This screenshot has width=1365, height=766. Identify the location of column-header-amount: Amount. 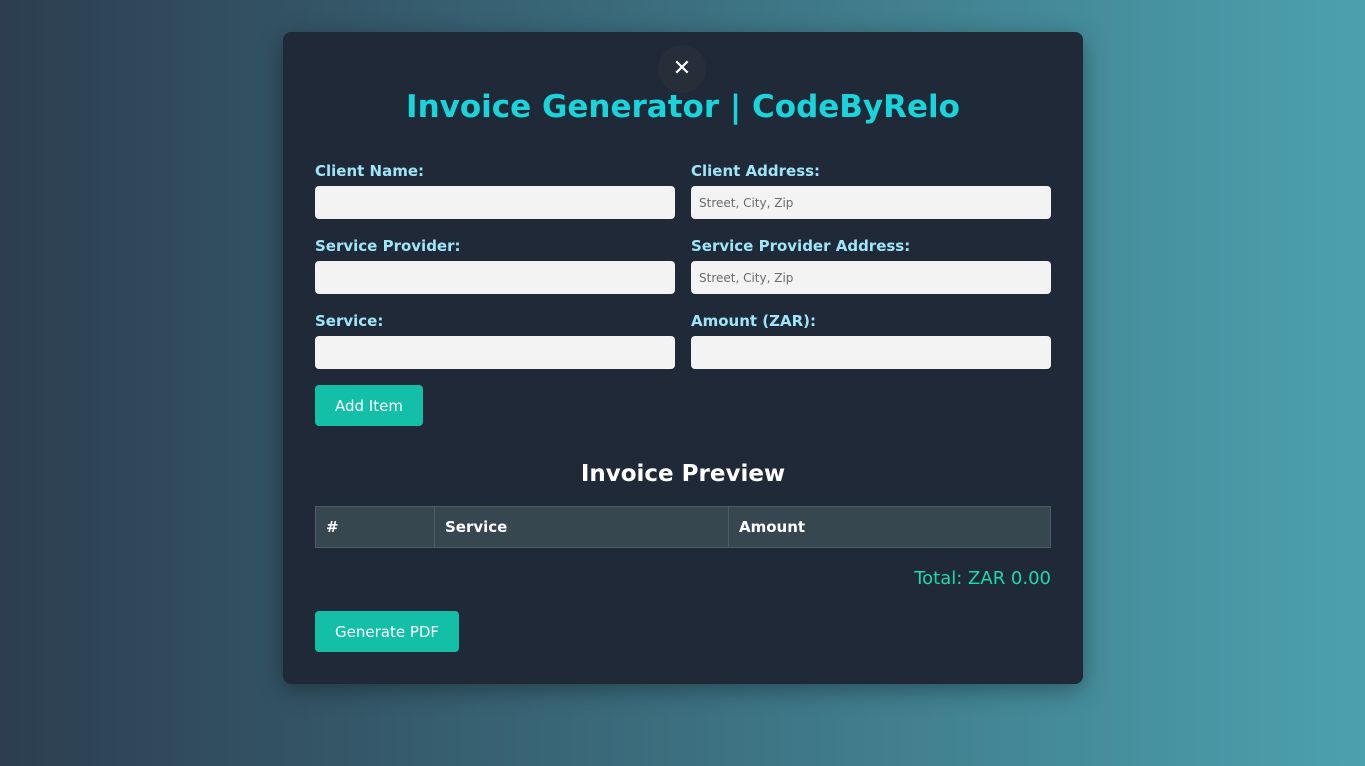
(889, 527).